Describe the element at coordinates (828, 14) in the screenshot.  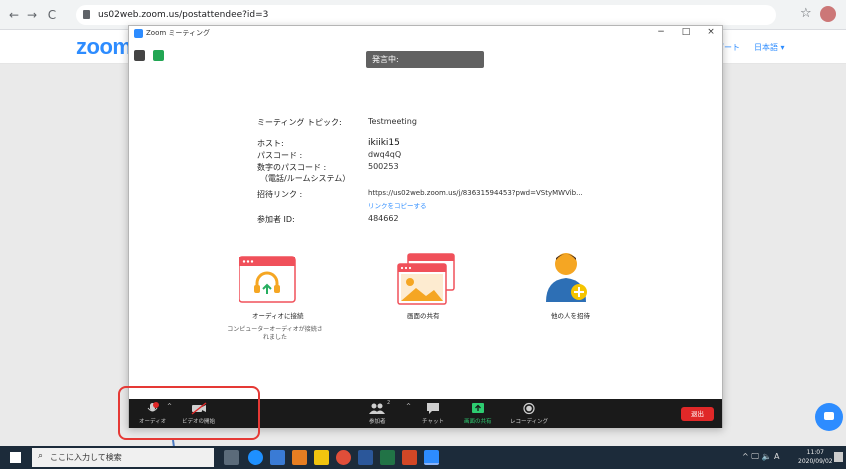
I see `profile-avatar` at that location.